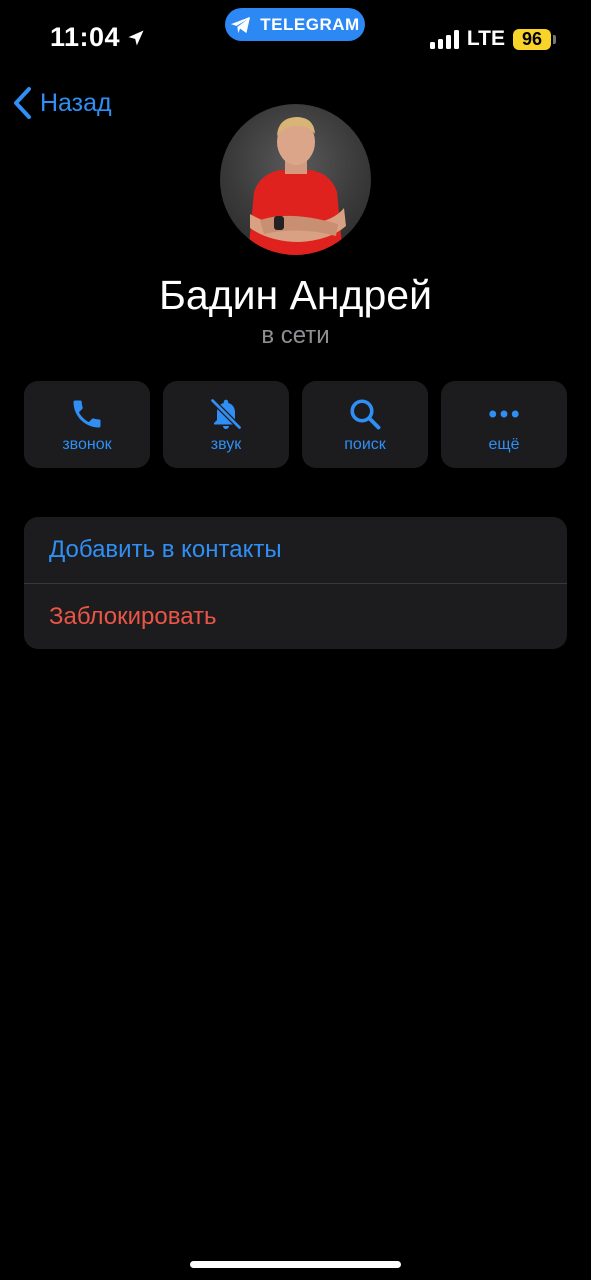 The width and height of the screenshot is (591, 1280). I want to click on status-time: 11:04, so click(98, 37).